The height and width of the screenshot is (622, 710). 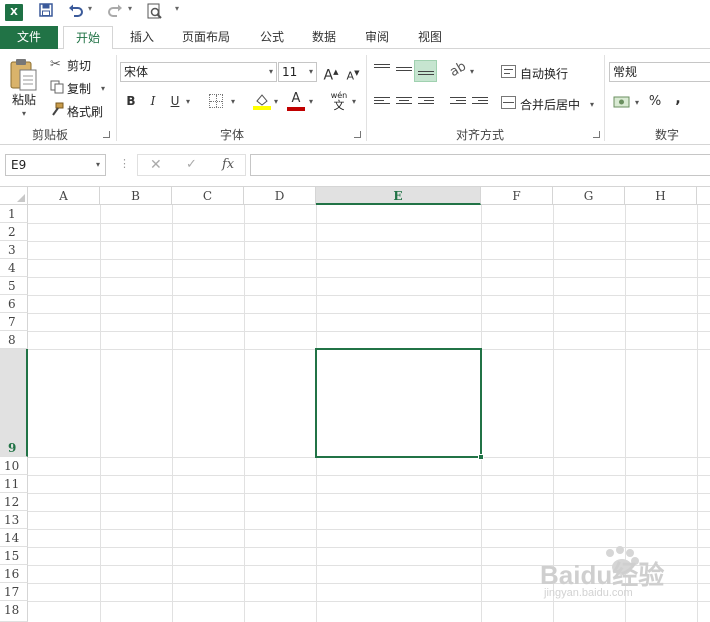 What do you see at coordinates (398, 403) in the screenshot?
I see `selected-cell` at bounding box center [398, 403].